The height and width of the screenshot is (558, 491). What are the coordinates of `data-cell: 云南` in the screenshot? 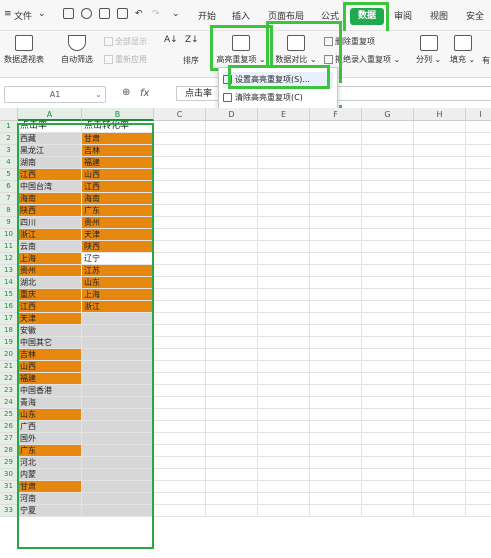 It's located at (50, 247).